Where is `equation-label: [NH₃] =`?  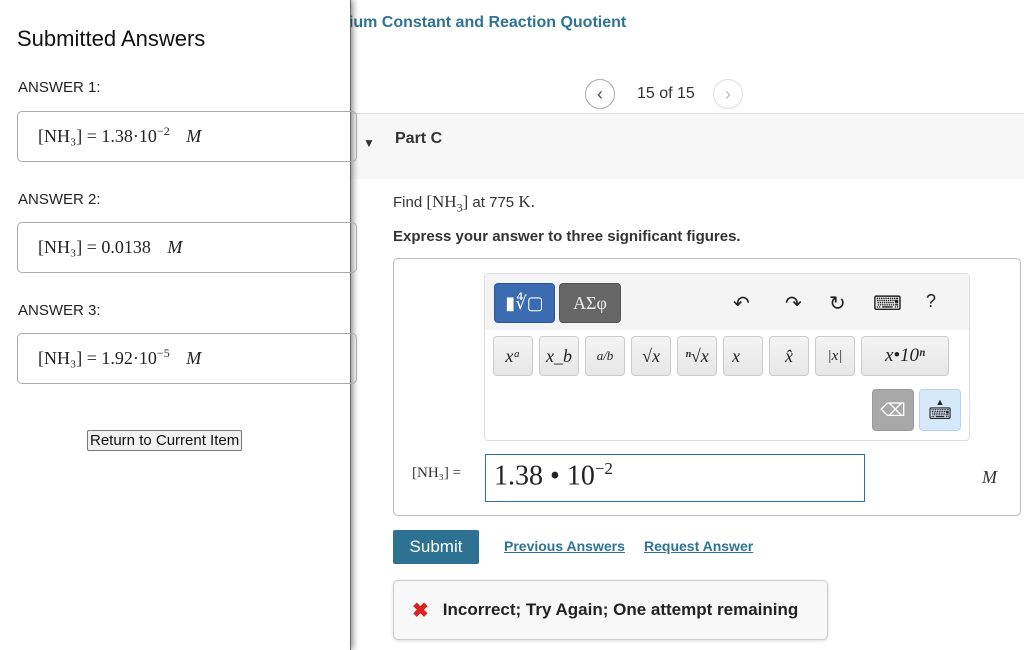
equation-label: [NH₃] = is located at coordinates (437, 473).